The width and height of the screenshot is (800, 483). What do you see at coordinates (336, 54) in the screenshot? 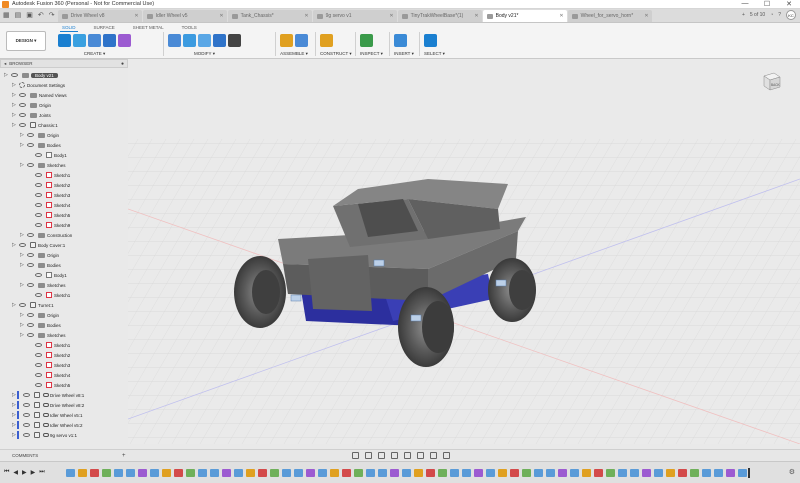
I see `tool-group-label: CONSTRUCT ▾` at bounding box center [336, 54].